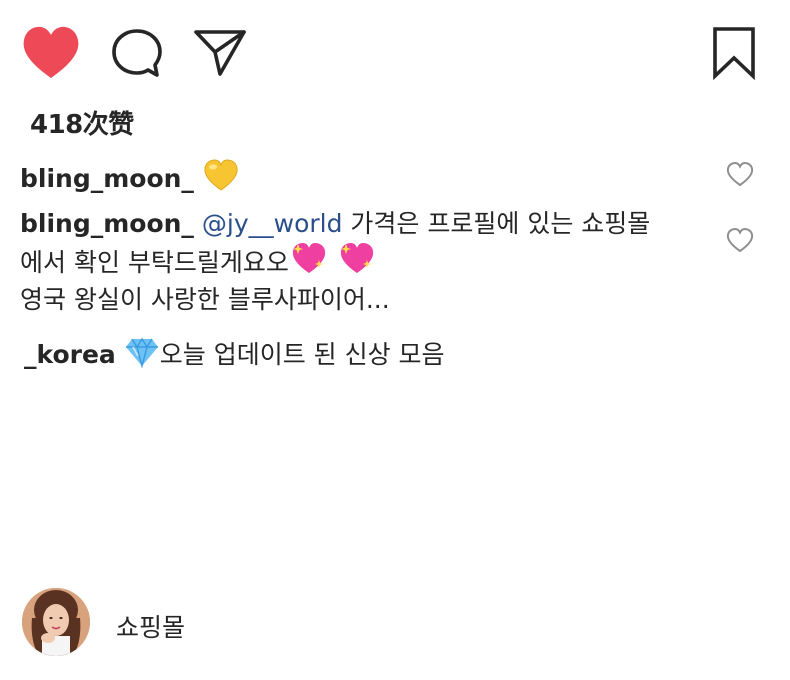 This screenshot has height=680, width=790. I want to click on comment-text: 에서 확인 부탁드릴게요오, so click(154, 262).